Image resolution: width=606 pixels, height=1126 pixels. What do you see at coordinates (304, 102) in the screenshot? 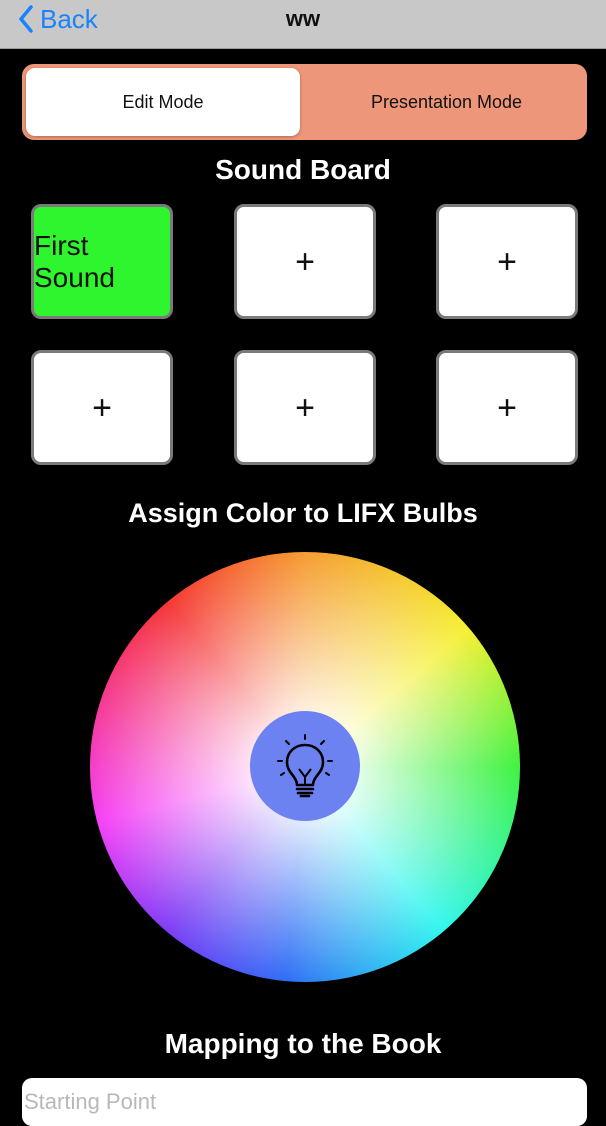
I see `mode-segmented-control: Edit Mode Presentation Mode` at bounding box center [304, 102].